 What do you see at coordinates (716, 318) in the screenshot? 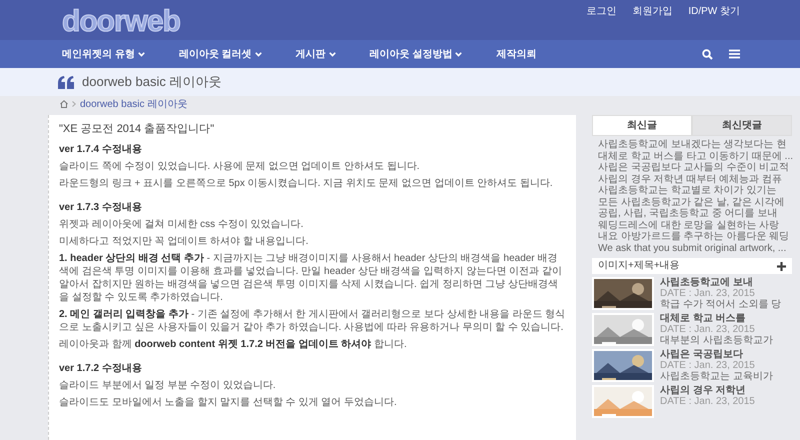
I see `post-title: 대체로 학교 버스를` at bounding box center [716, 318].